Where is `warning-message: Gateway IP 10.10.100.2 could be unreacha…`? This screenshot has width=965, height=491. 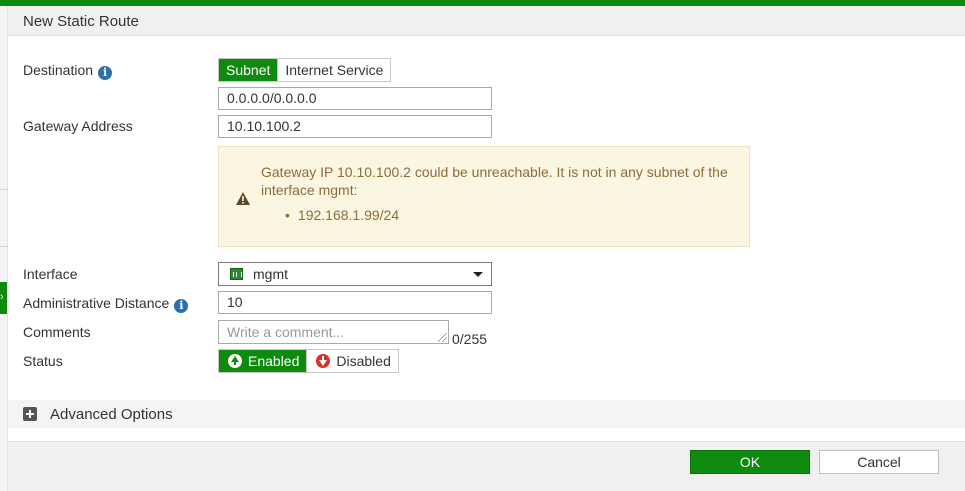
warning-message: Gateway IP 10.10.100.2 could be unreacha… is located at coordinates (494, 181).